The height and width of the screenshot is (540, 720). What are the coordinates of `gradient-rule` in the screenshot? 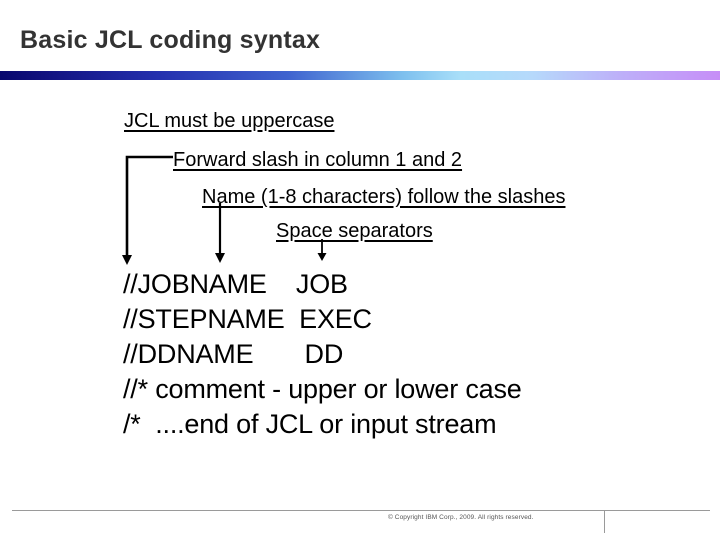 It's located at (360, 73).